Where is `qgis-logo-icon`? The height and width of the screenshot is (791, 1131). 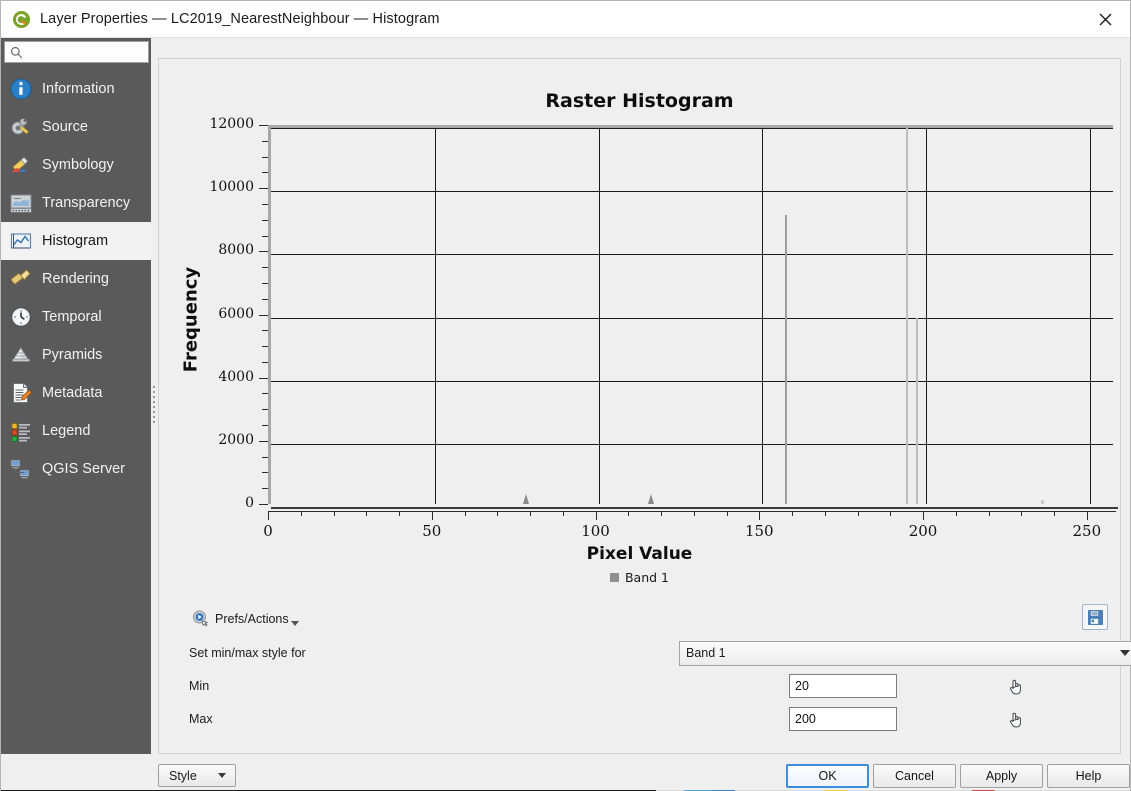
qgis-logo-icon is located at coordinates (21, 19).